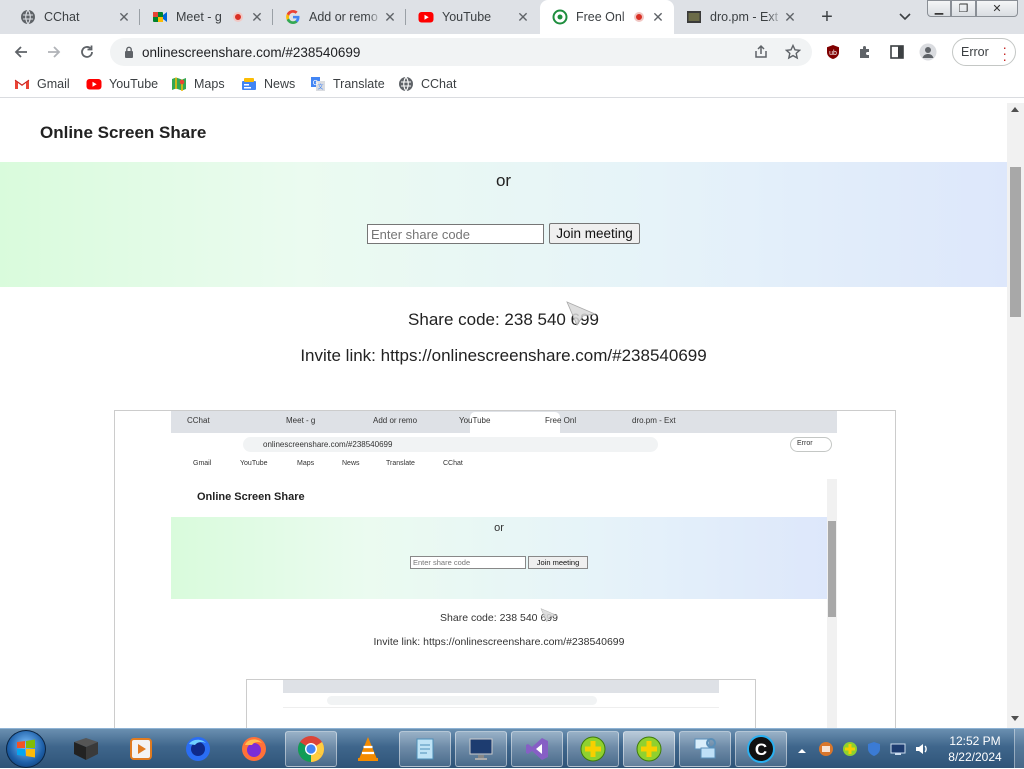  I want to click on firefox-icon, so click(254, 749).